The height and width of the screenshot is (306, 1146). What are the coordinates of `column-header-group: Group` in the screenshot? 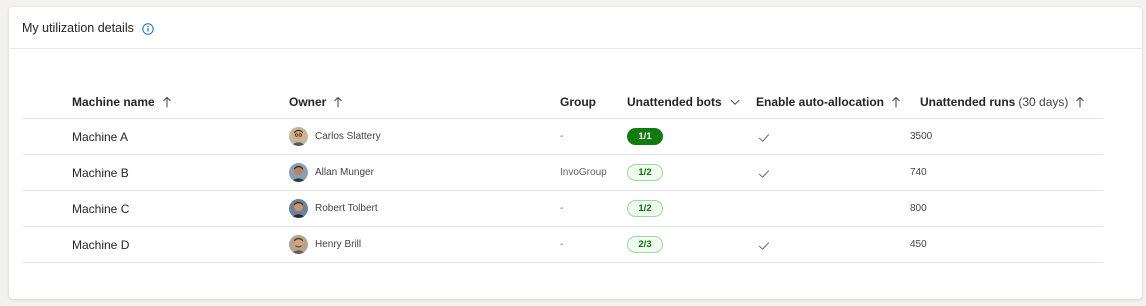 It's located at (578, 101).